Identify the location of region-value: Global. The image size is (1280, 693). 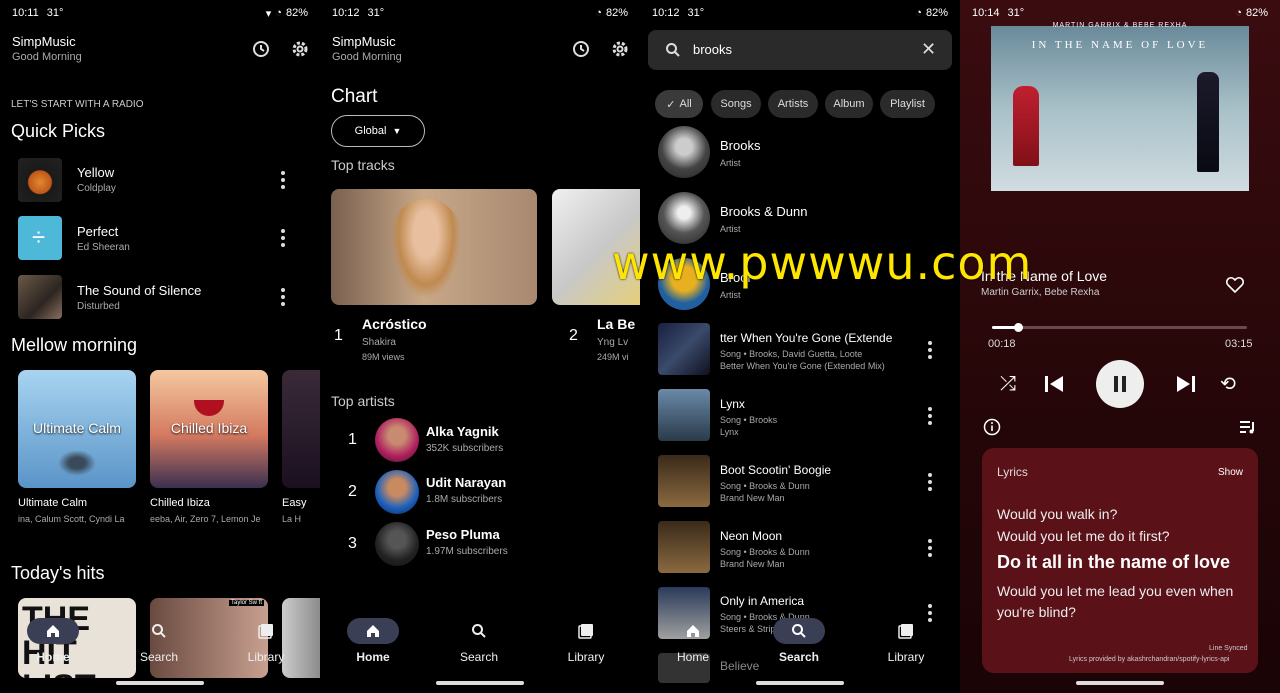
(370, 131).